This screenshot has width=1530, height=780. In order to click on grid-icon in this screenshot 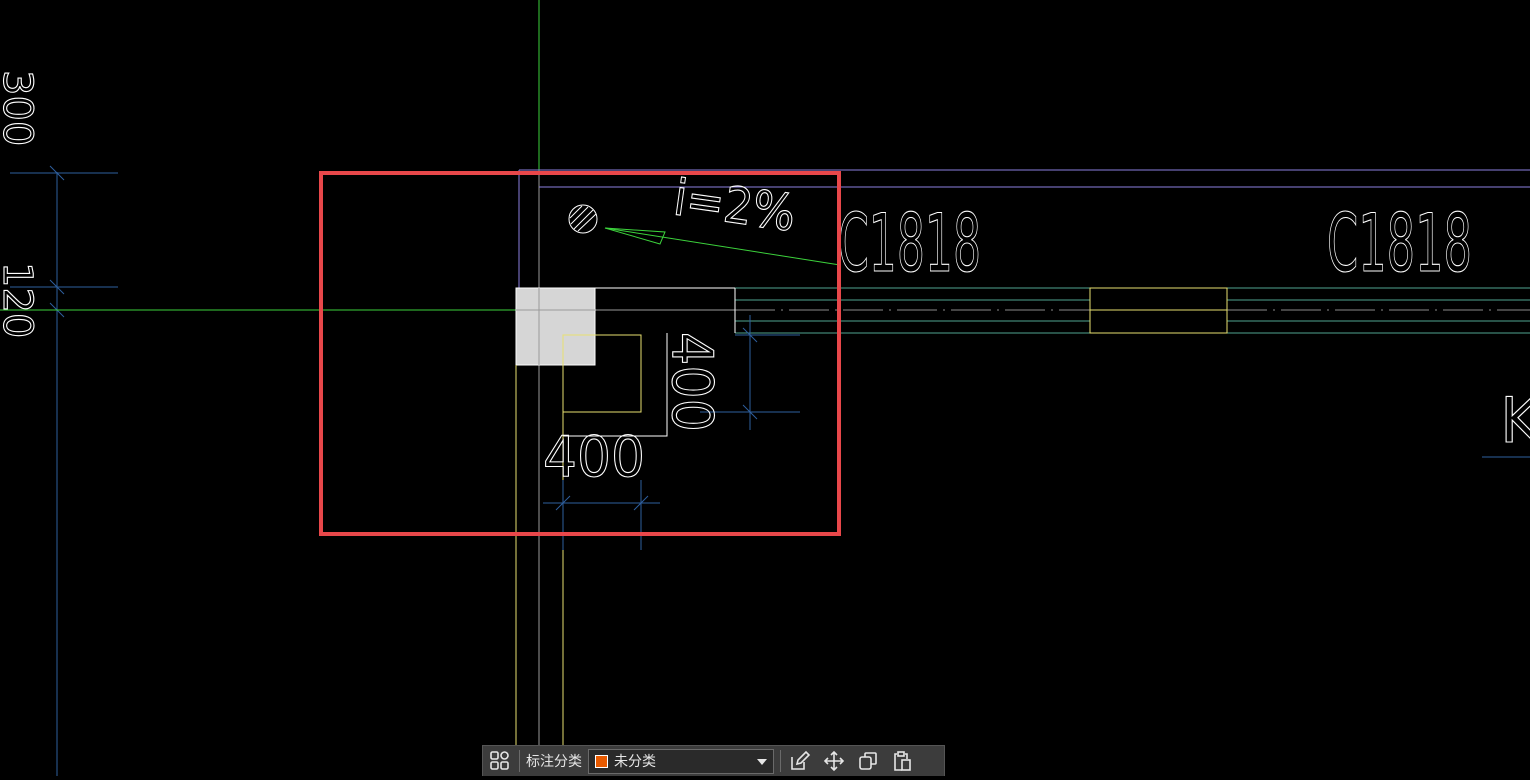, I will do `click(500, 761)`.